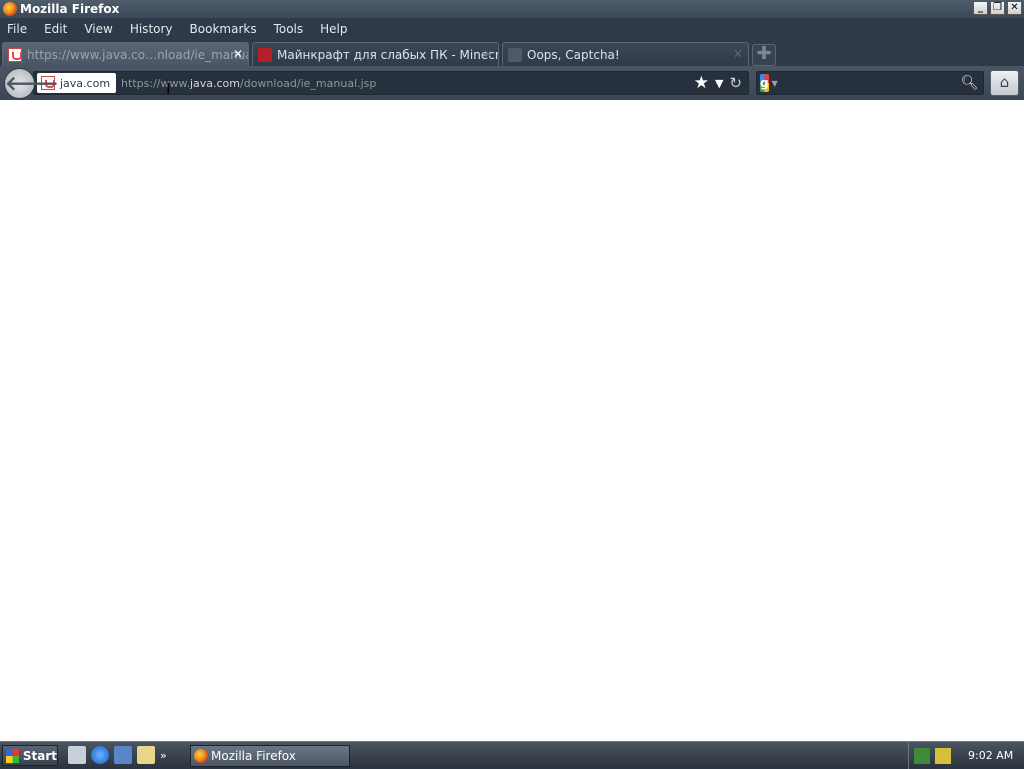 The height and width of the screenshot is (769, 1024). Describe the element at coordinates (17, 29) in the screenshot. I see `menu-file: File` at that location.